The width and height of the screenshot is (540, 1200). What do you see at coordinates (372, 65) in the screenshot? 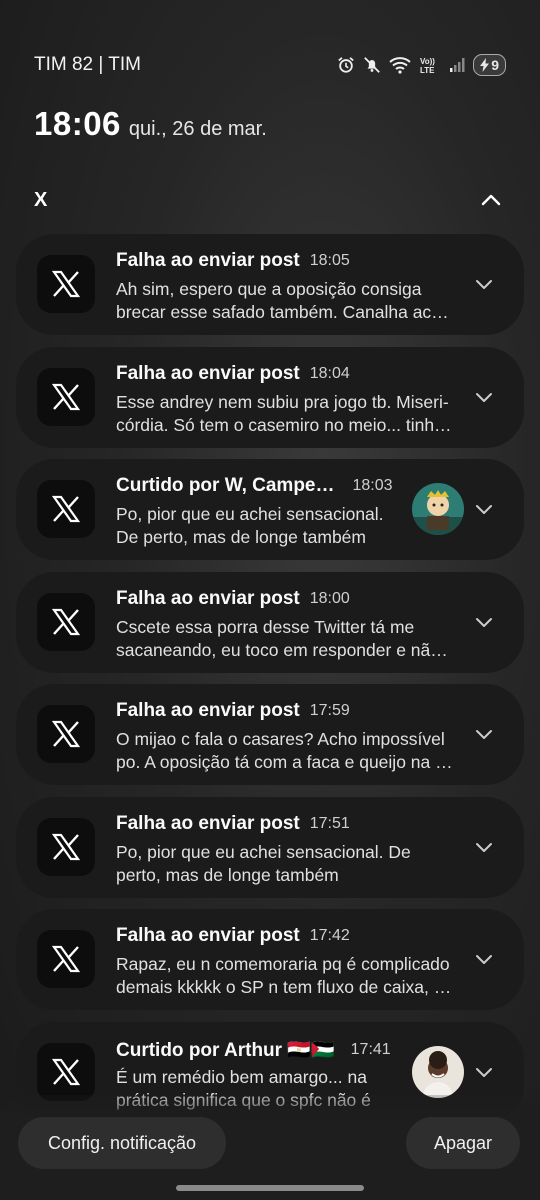
I see `mute-icon` at bounding box center [372, 65].